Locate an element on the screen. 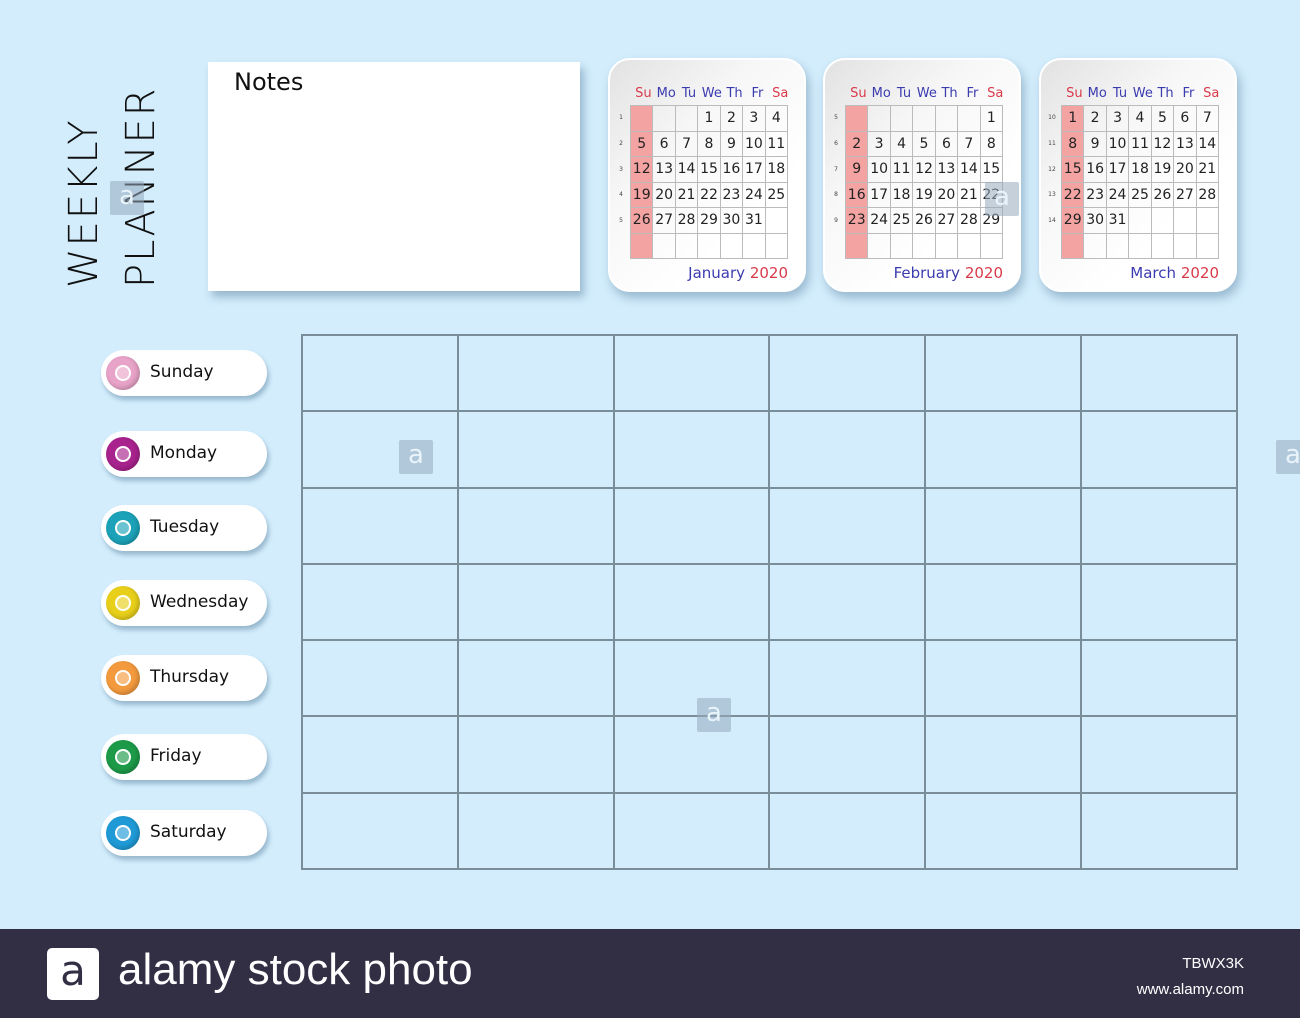 This screenshot has height=1018, width=1300. calendar-day: 12 is located at coordinates (642, 170).